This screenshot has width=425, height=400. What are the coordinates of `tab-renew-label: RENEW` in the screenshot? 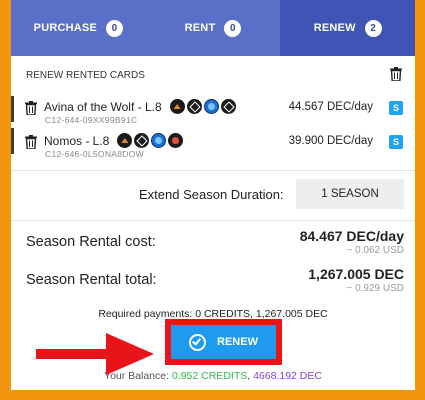 It's located at (334, 28).